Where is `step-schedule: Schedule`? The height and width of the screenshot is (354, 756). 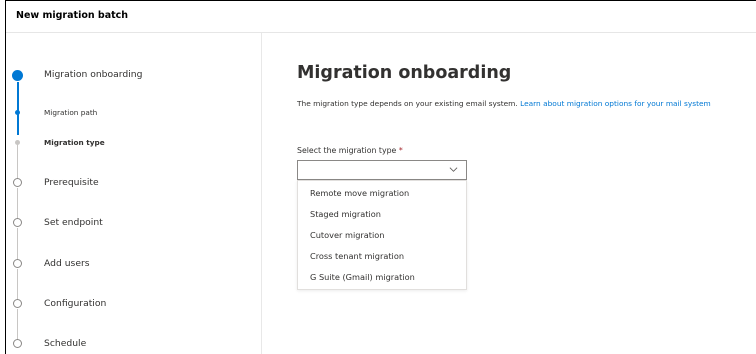
step-schedule: Schedule is located at coordinates (131, 344).